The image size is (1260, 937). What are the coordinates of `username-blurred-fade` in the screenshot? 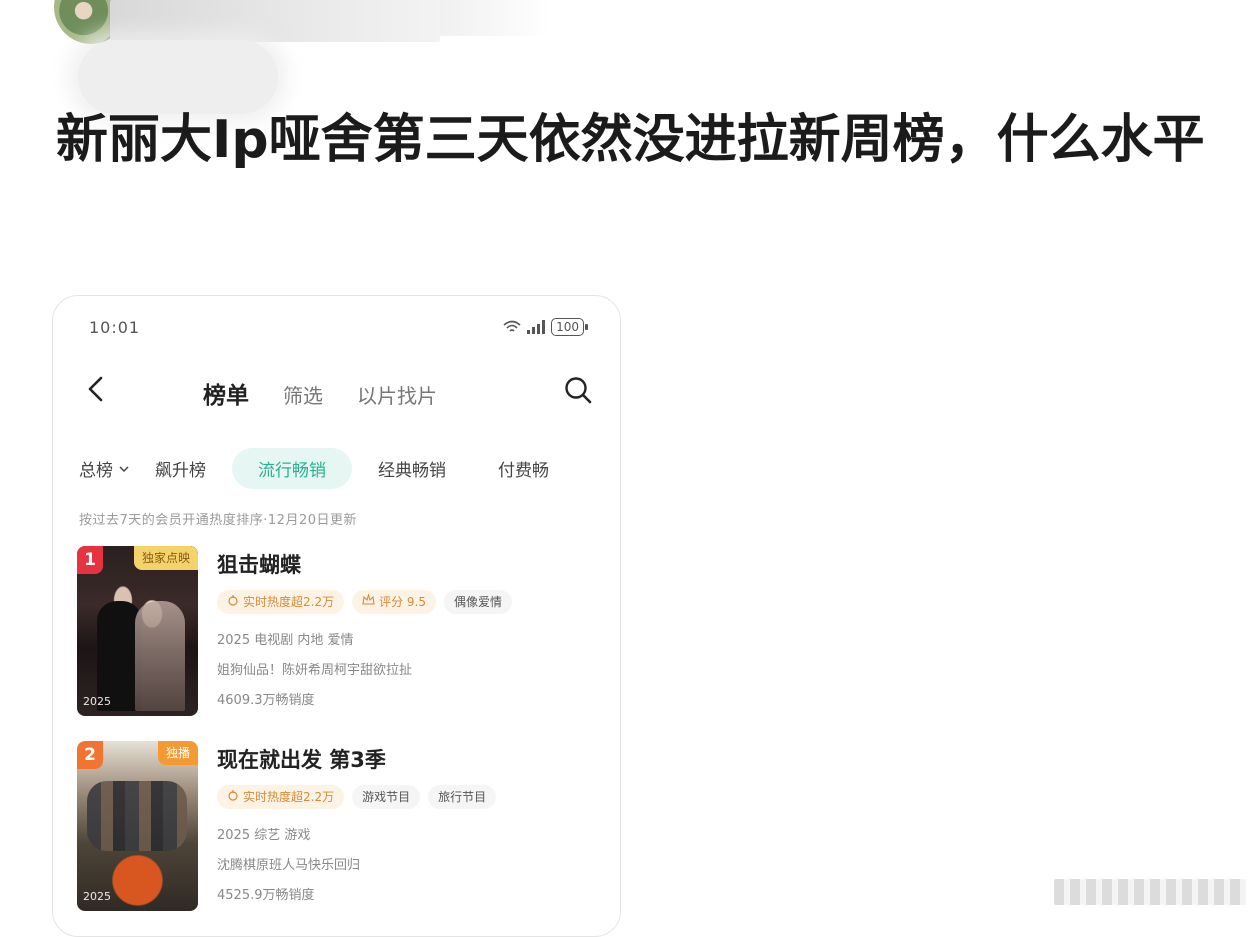 It's located at (495, 18).